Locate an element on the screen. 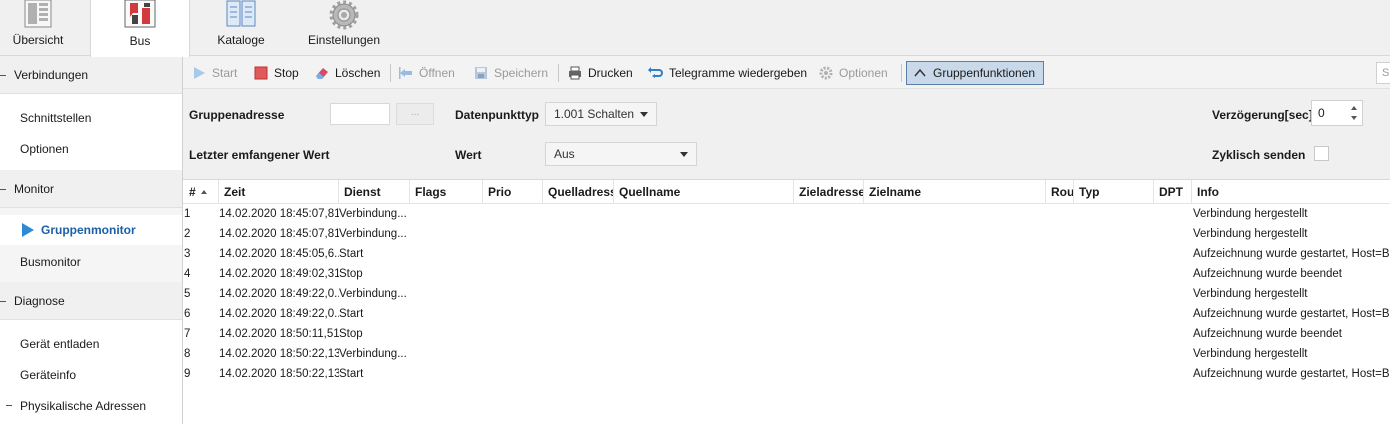  open-label: Öffnen is located at coordinates (437, 73).